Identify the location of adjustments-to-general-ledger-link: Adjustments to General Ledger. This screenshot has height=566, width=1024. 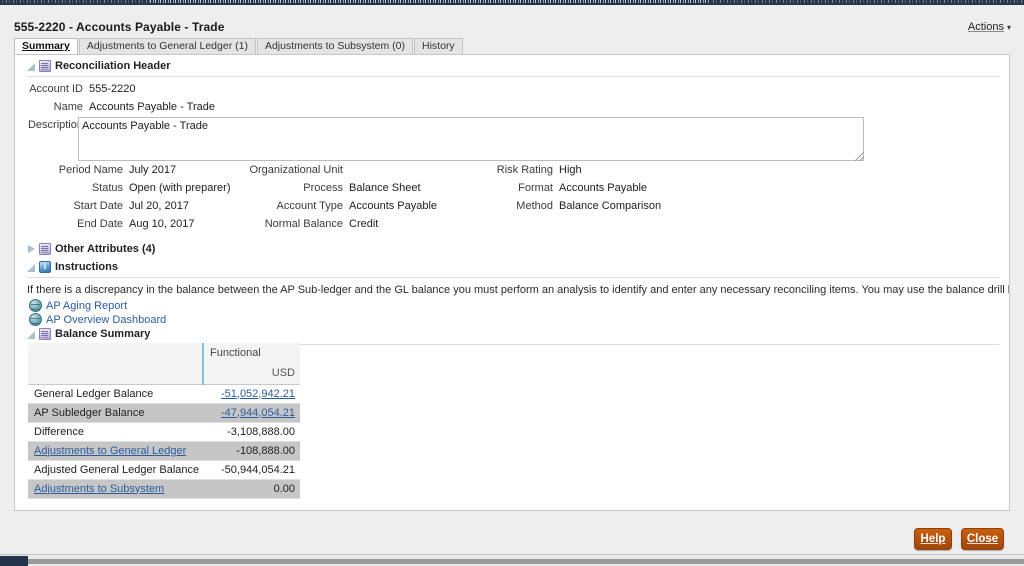
(110, 451).